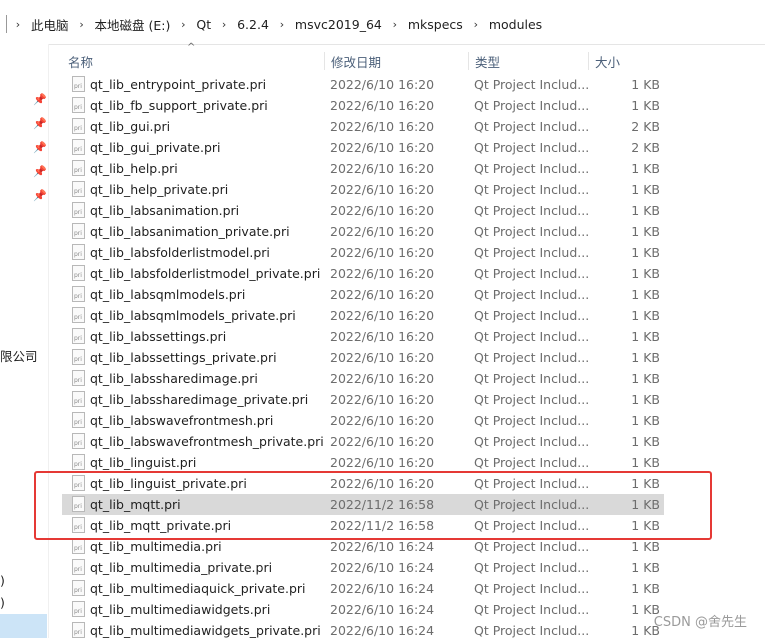 Image resolution: width=765 pixels, height=641 pixels. I want to click on file-name: qt_lib_mqtt.pri, so click(135, 504).